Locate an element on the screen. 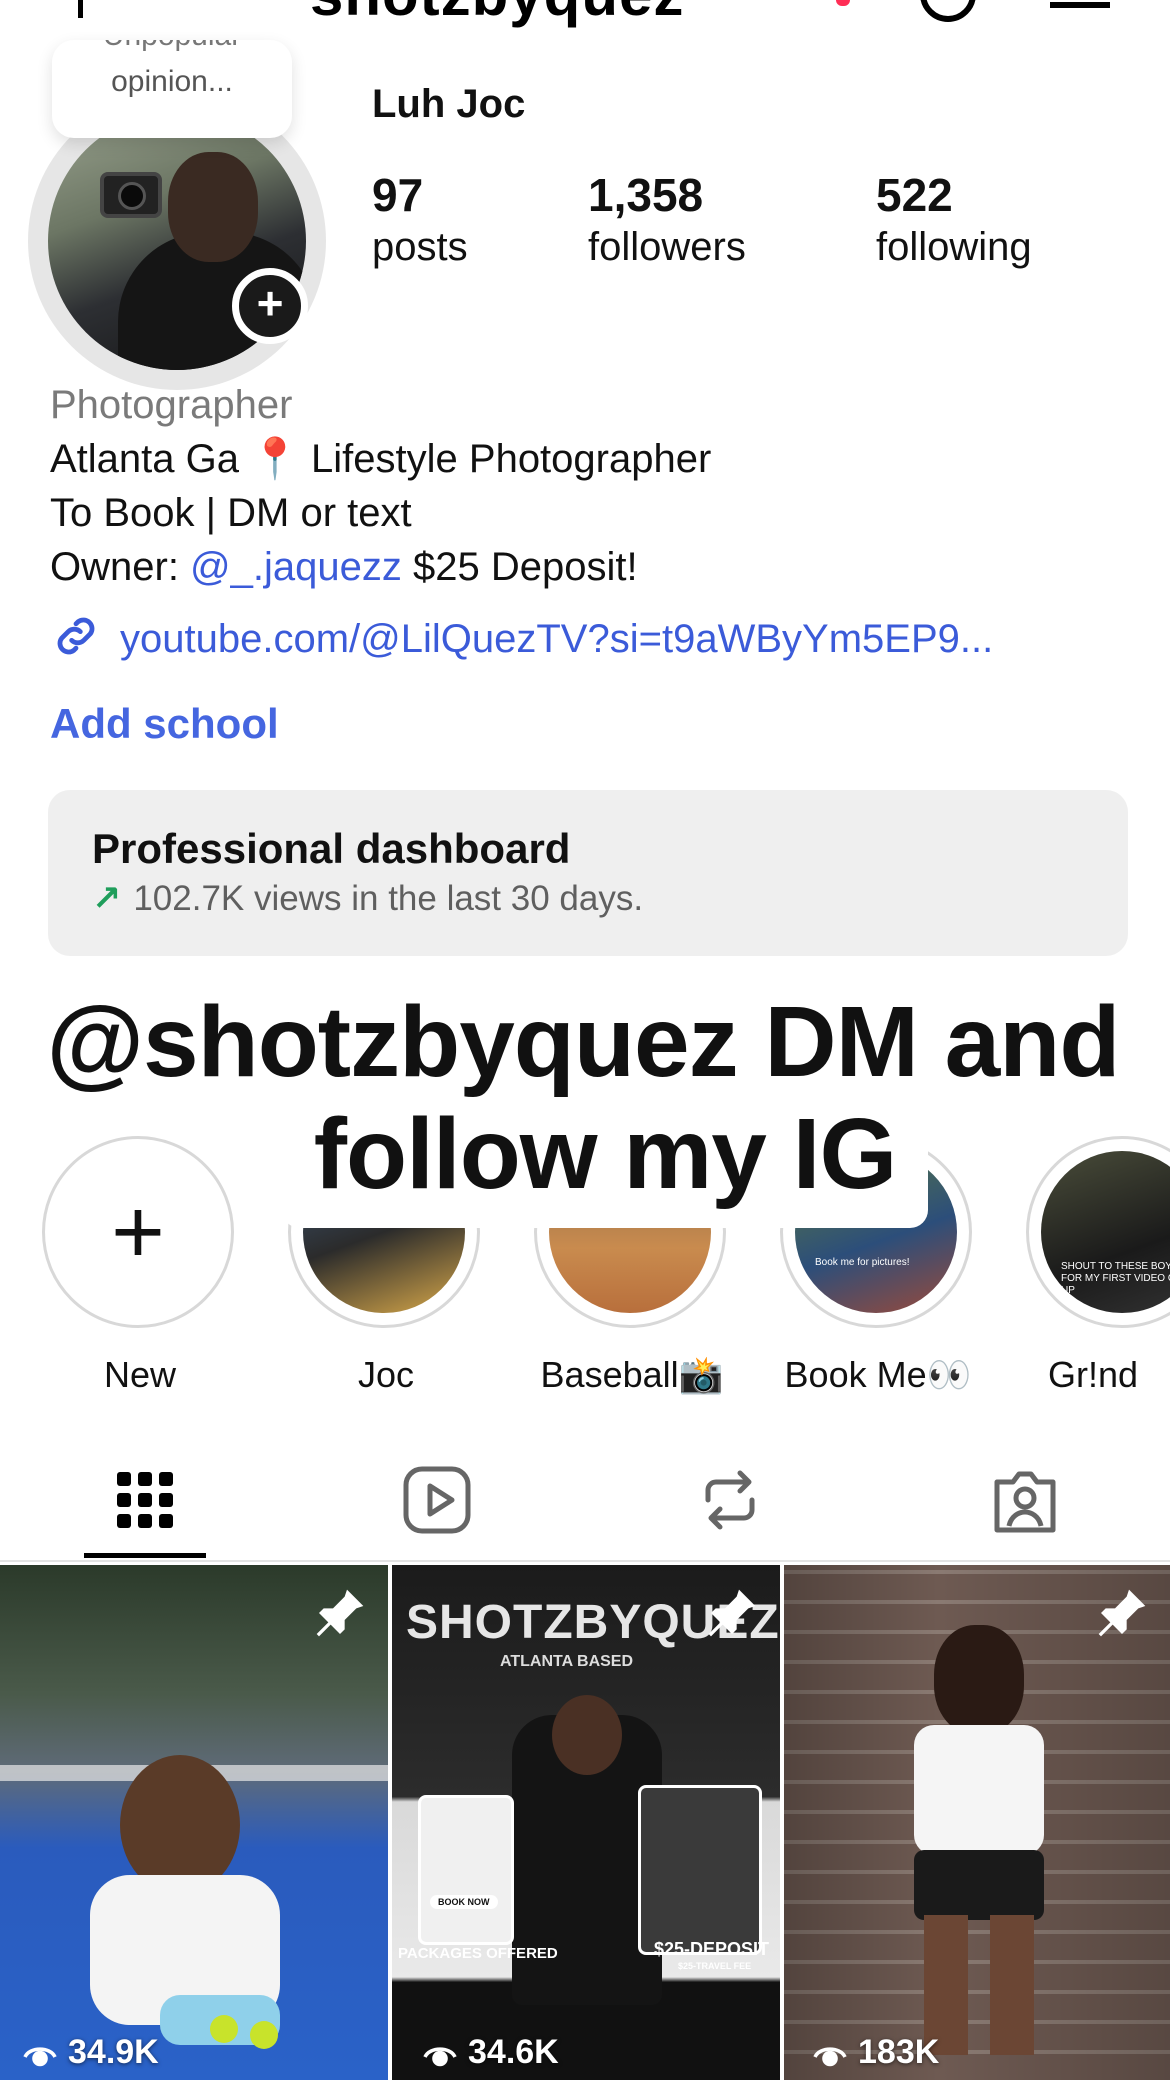 Image resolution: width=1170 pixels, height=2080 pixels. threads-icon is located at coordinates (948, 11).